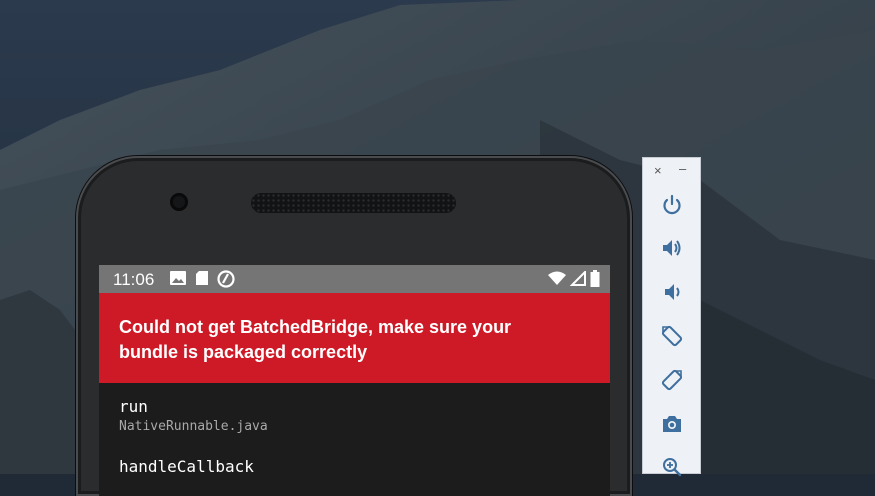 Image resolution: width=875 pixels, height=496 pixels. What do you see at coordinates (671, 317) in the screenshot?
I see `emulator-toolbar: × –` at bounding box center [671, 317].